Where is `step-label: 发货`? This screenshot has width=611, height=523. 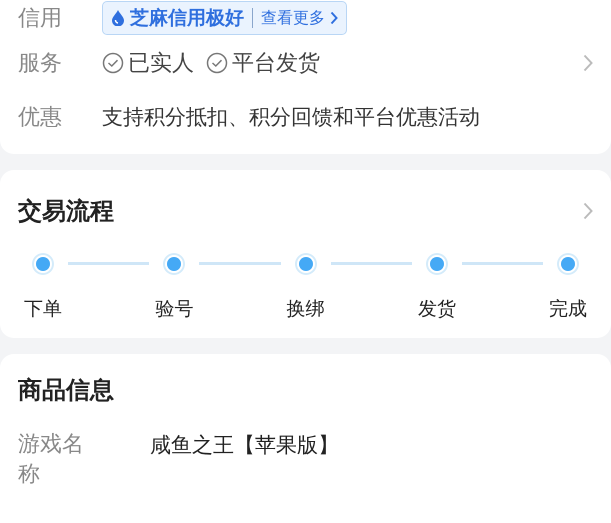 step-label: 发货 is located at coordinates (437, 309).